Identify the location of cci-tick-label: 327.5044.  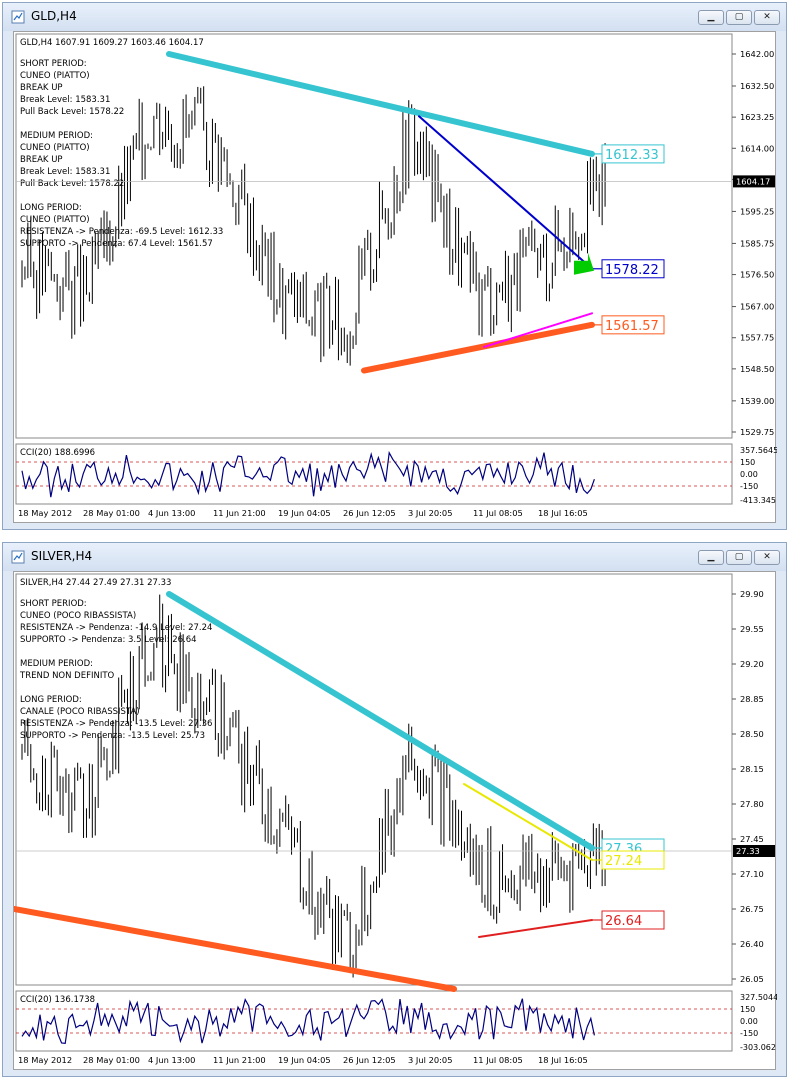
(758, 997).